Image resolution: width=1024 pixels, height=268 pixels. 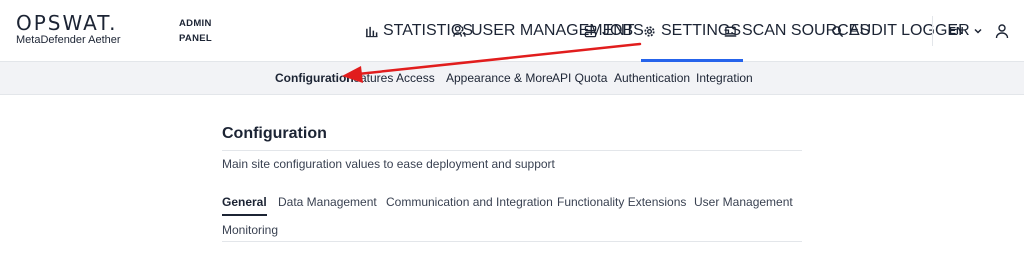 What do you see at coordinates (649, 31) in the screenshot?
I see `gear-icon` at bounding box center [649, 31].